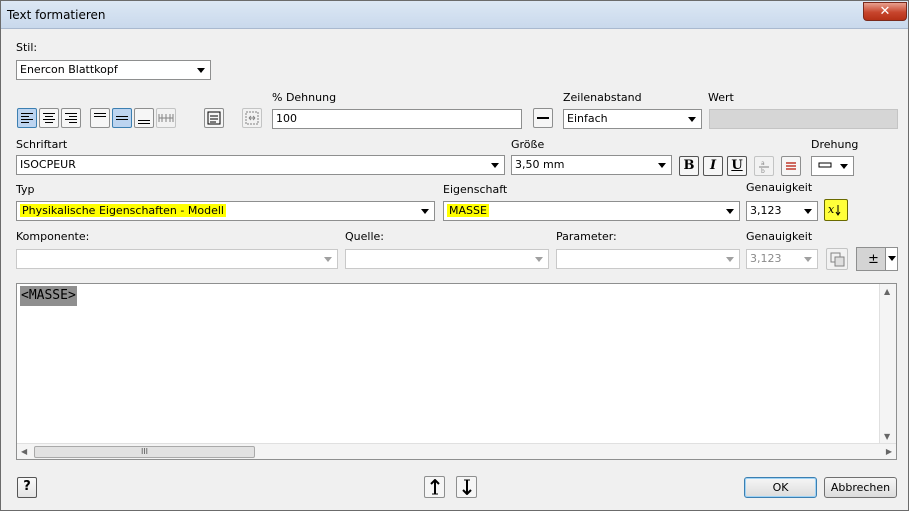 The height and width of the screenshot is (511, 909). I want to click on add-parameter-icon, so click(837, 259).